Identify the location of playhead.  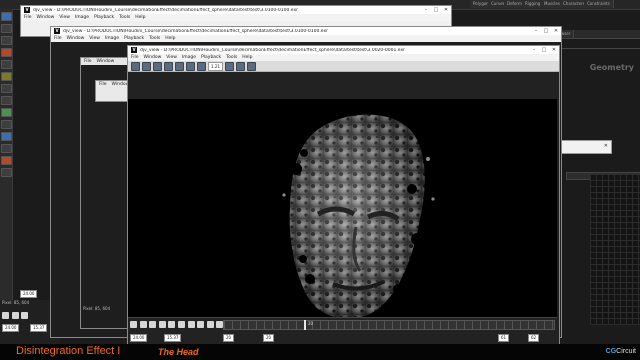
(305, 325).